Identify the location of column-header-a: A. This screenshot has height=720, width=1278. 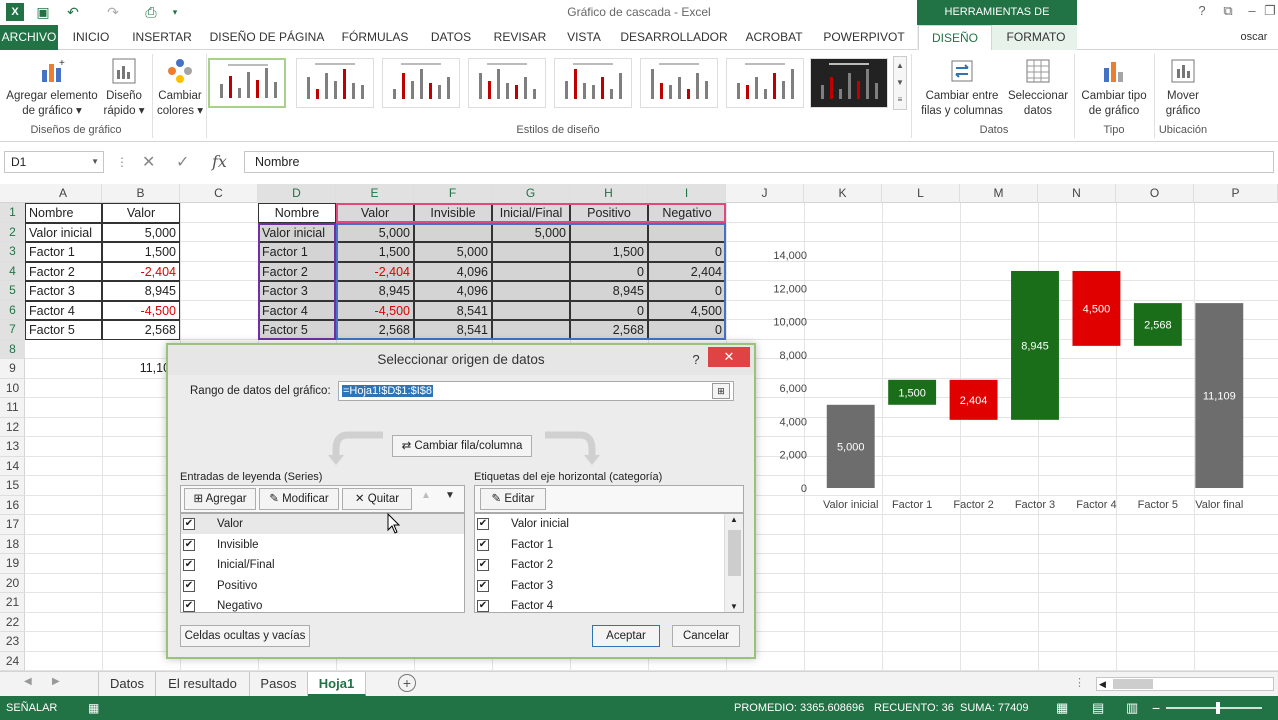
(63, 193).